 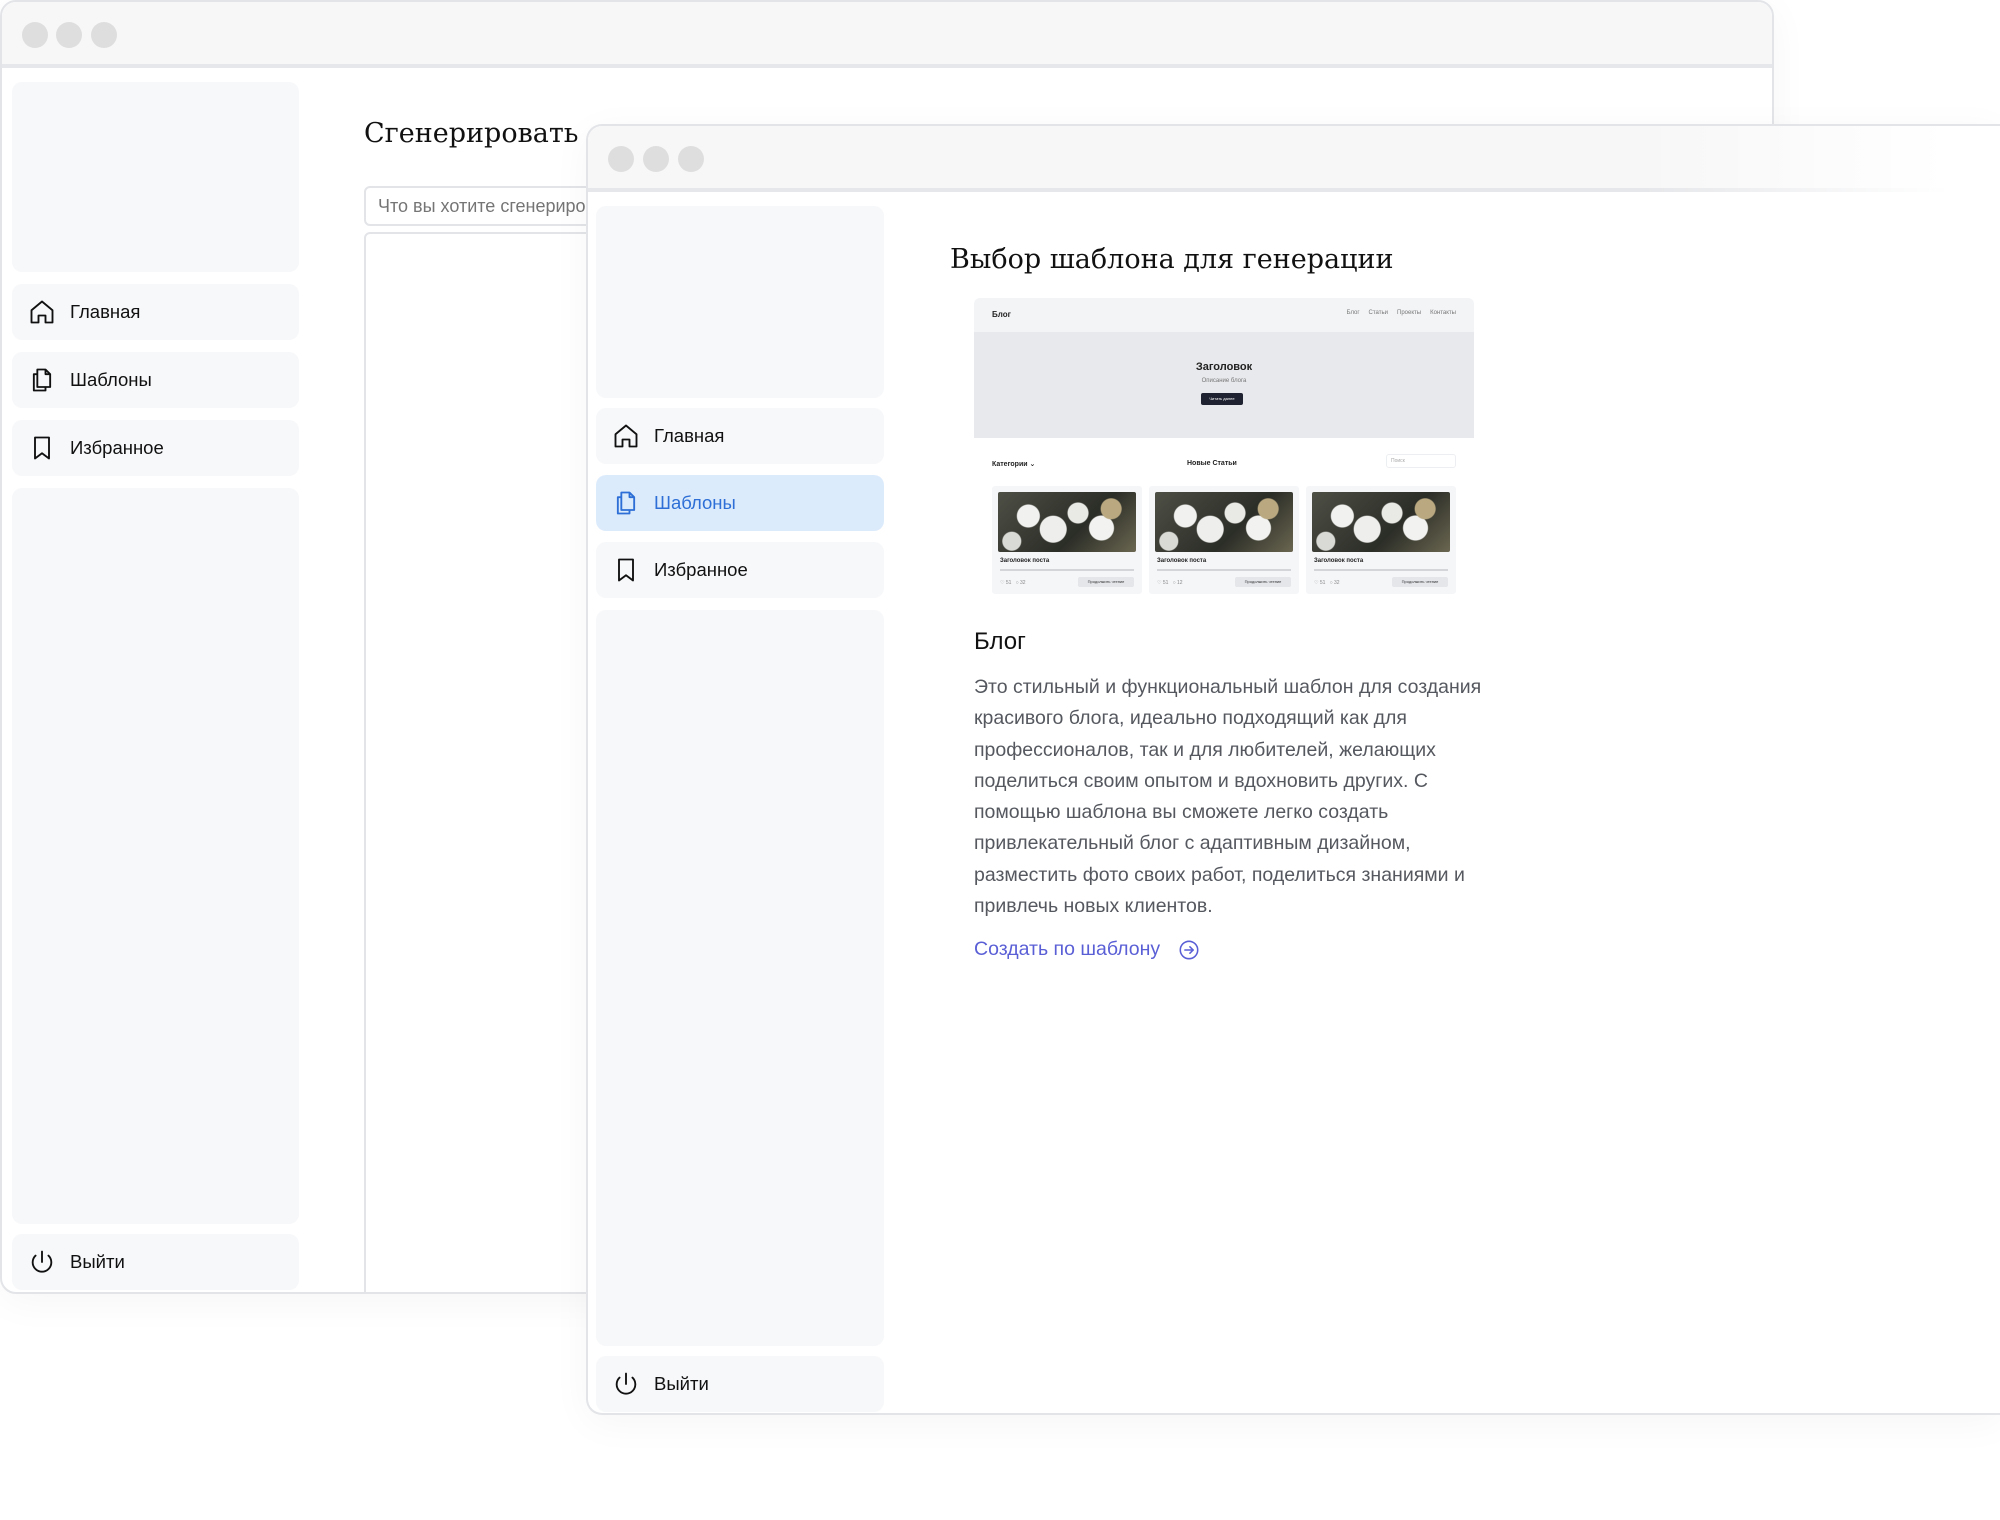 I want to click on create-from-template-link: Создать по шаблону, so click(x=1087, y=949).